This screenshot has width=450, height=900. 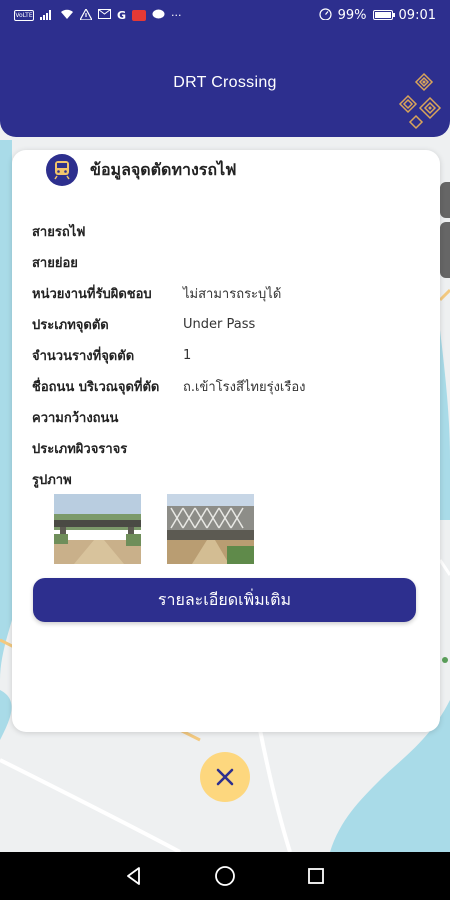 I want to click on nav-back-icon, so click(x=133, y=876).